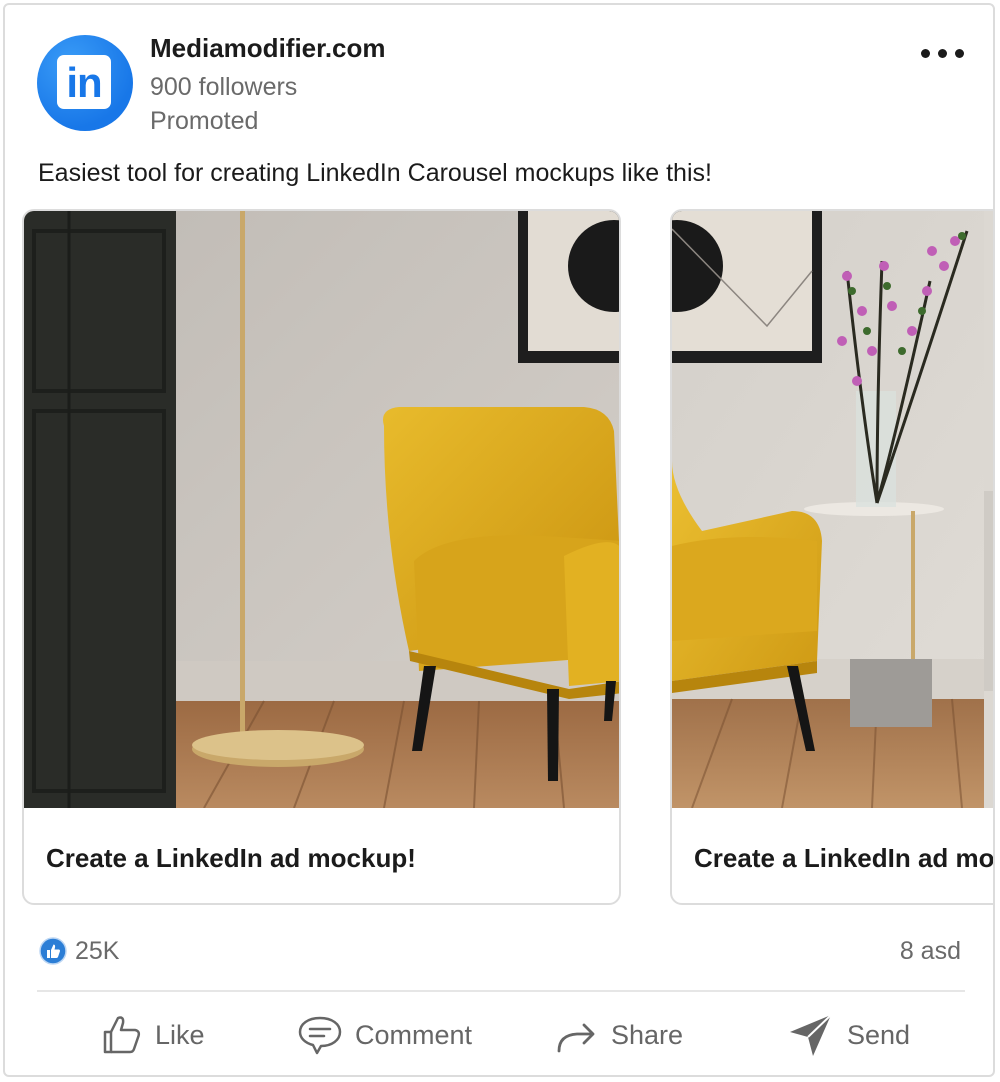  What do you see at coordinates (153, 1035) in the screenshot?
I see `like-button: Like` at bounding box center [153, 1035].